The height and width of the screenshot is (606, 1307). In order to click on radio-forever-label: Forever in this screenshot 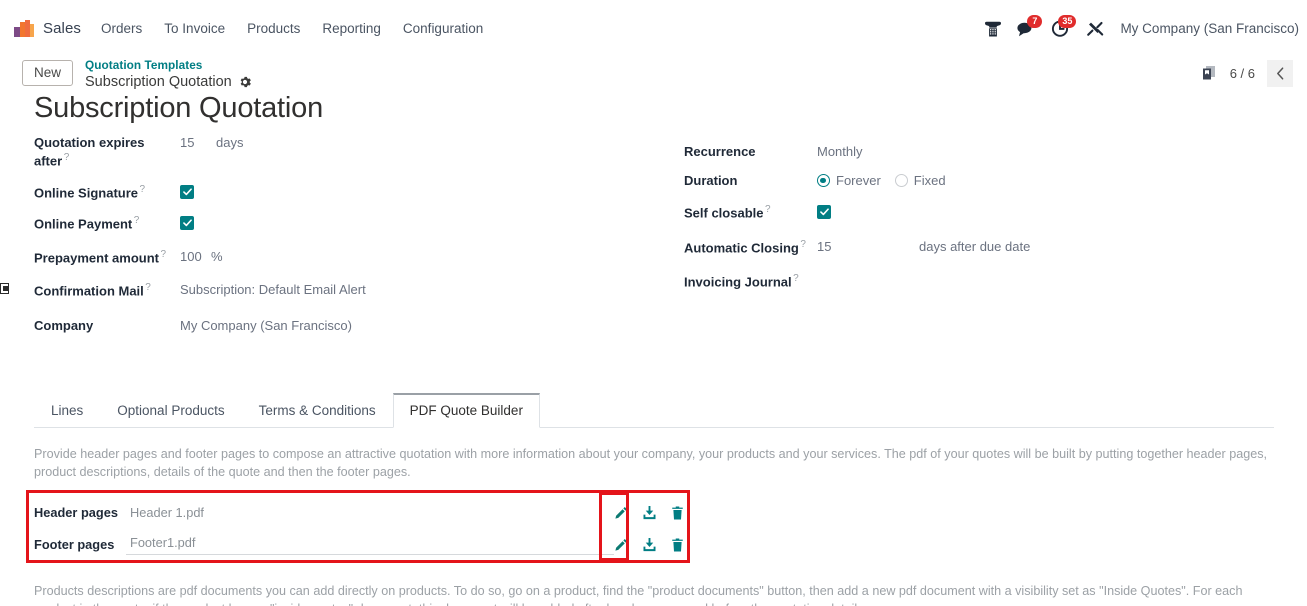, I will do `click(858, 180)`.